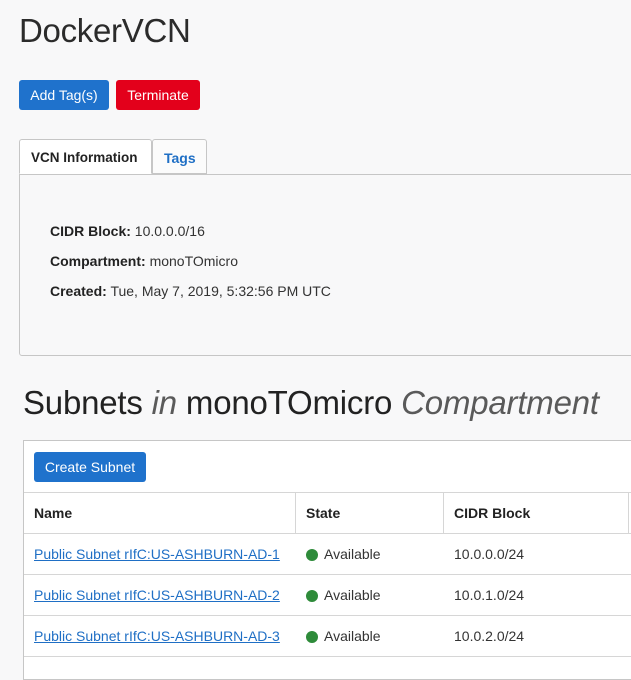  Describe the element at coordinates (492, 513) in the screenshot. I see `column-header-cidr: CIDR Block` at that location.